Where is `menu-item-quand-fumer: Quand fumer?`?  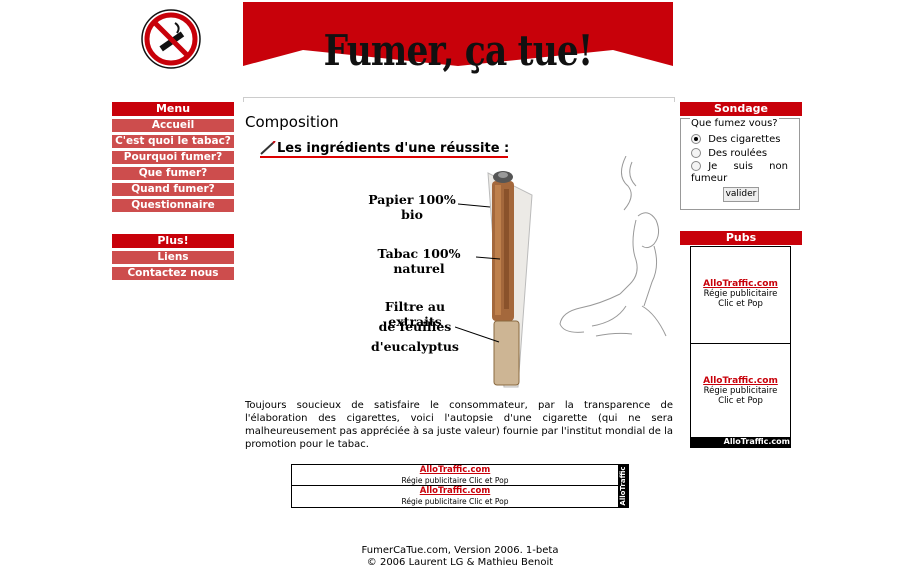
menu-item-quand-fumer: Quand fumer? is located at coordinates (173, 189).